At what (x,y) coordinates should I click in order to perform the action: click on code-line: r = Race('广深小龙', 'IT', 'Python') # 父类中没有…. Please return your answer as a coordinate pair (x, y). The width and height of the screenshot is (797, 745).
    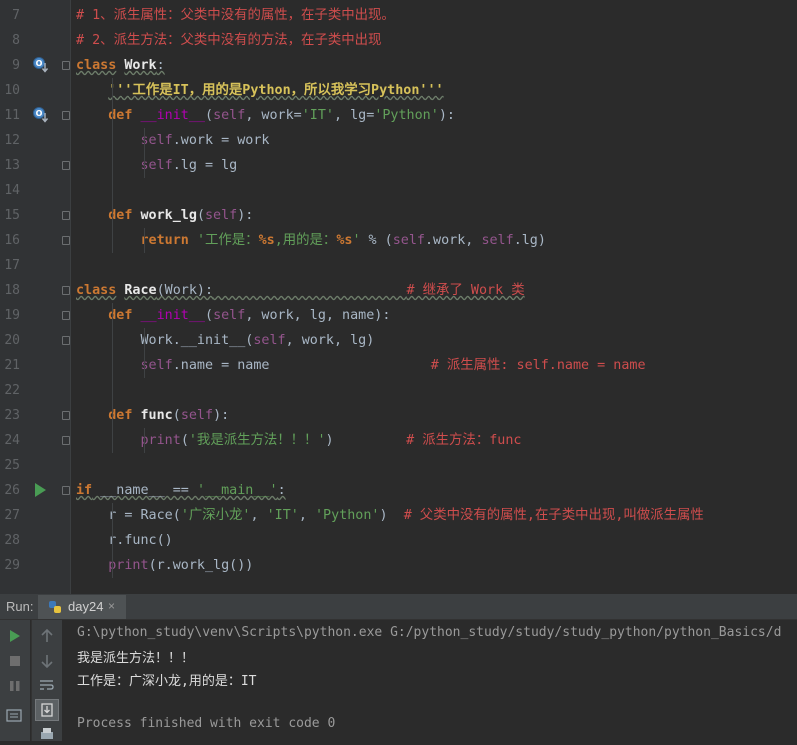
    Looking at the image, I should click on (390, 515).